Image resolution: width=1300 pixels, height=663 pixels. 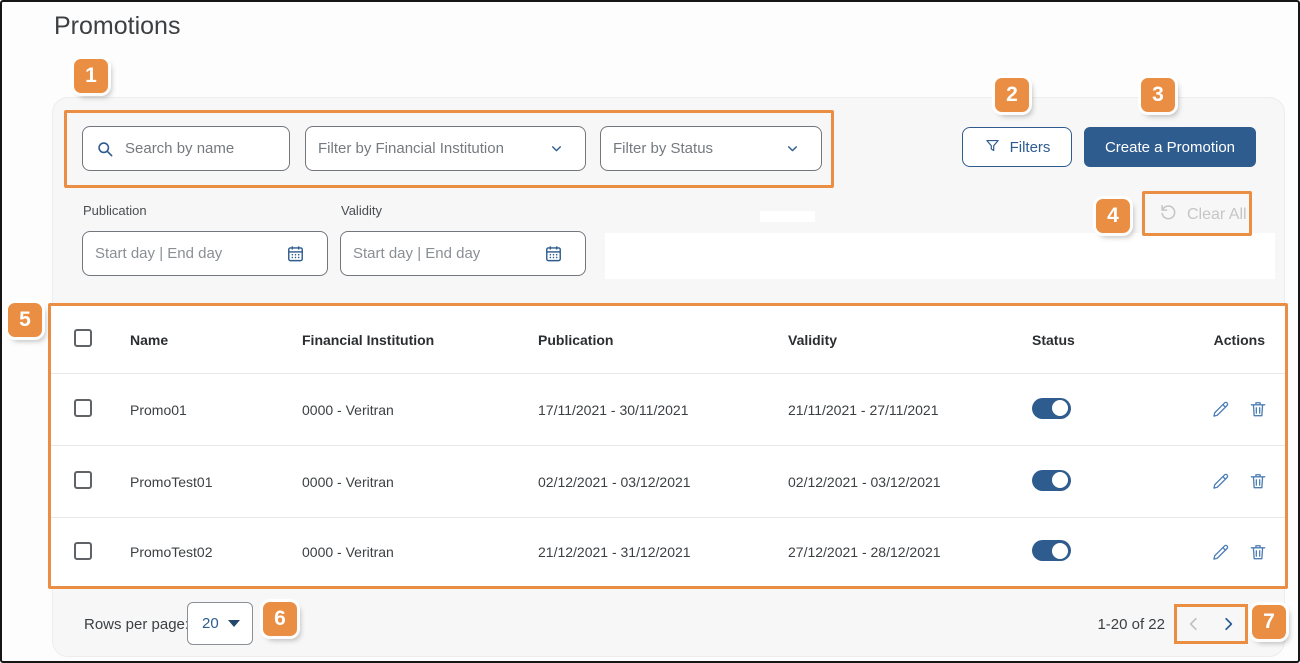 I want to click on clear-all-label: Clear All, so click(x=1217, y=214).